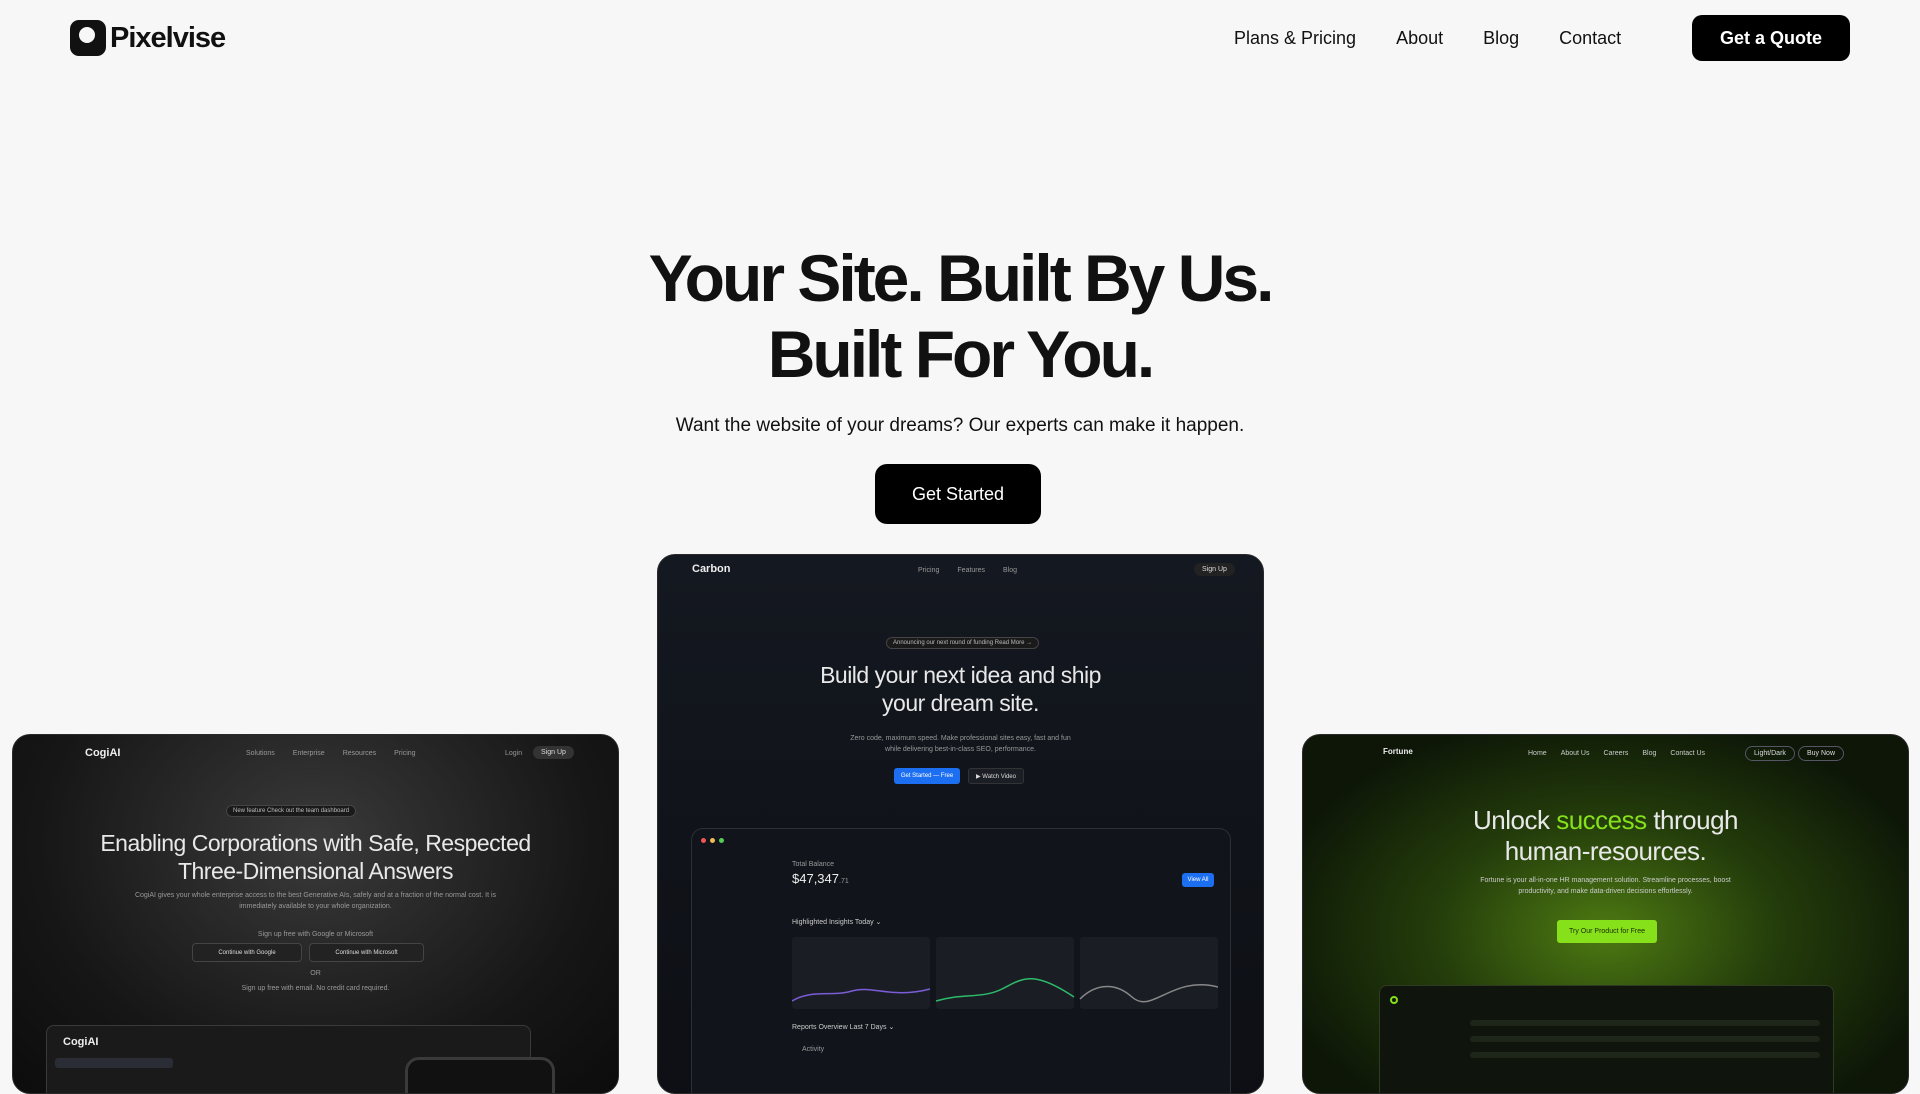  I want to click on nav-contact: Contact, so click(1590, 38).